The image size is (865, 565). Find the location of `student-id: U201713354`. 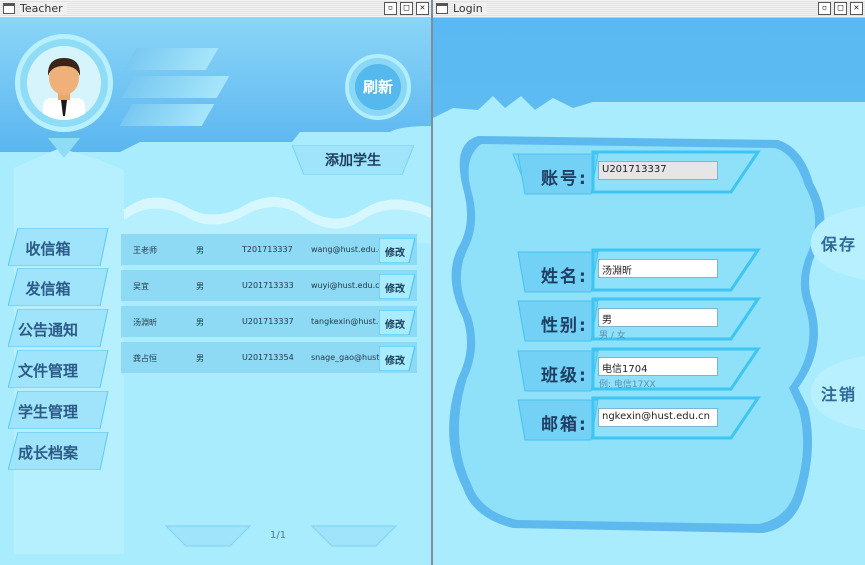

student-id: U201713354 is located at coordinates (268, 357).